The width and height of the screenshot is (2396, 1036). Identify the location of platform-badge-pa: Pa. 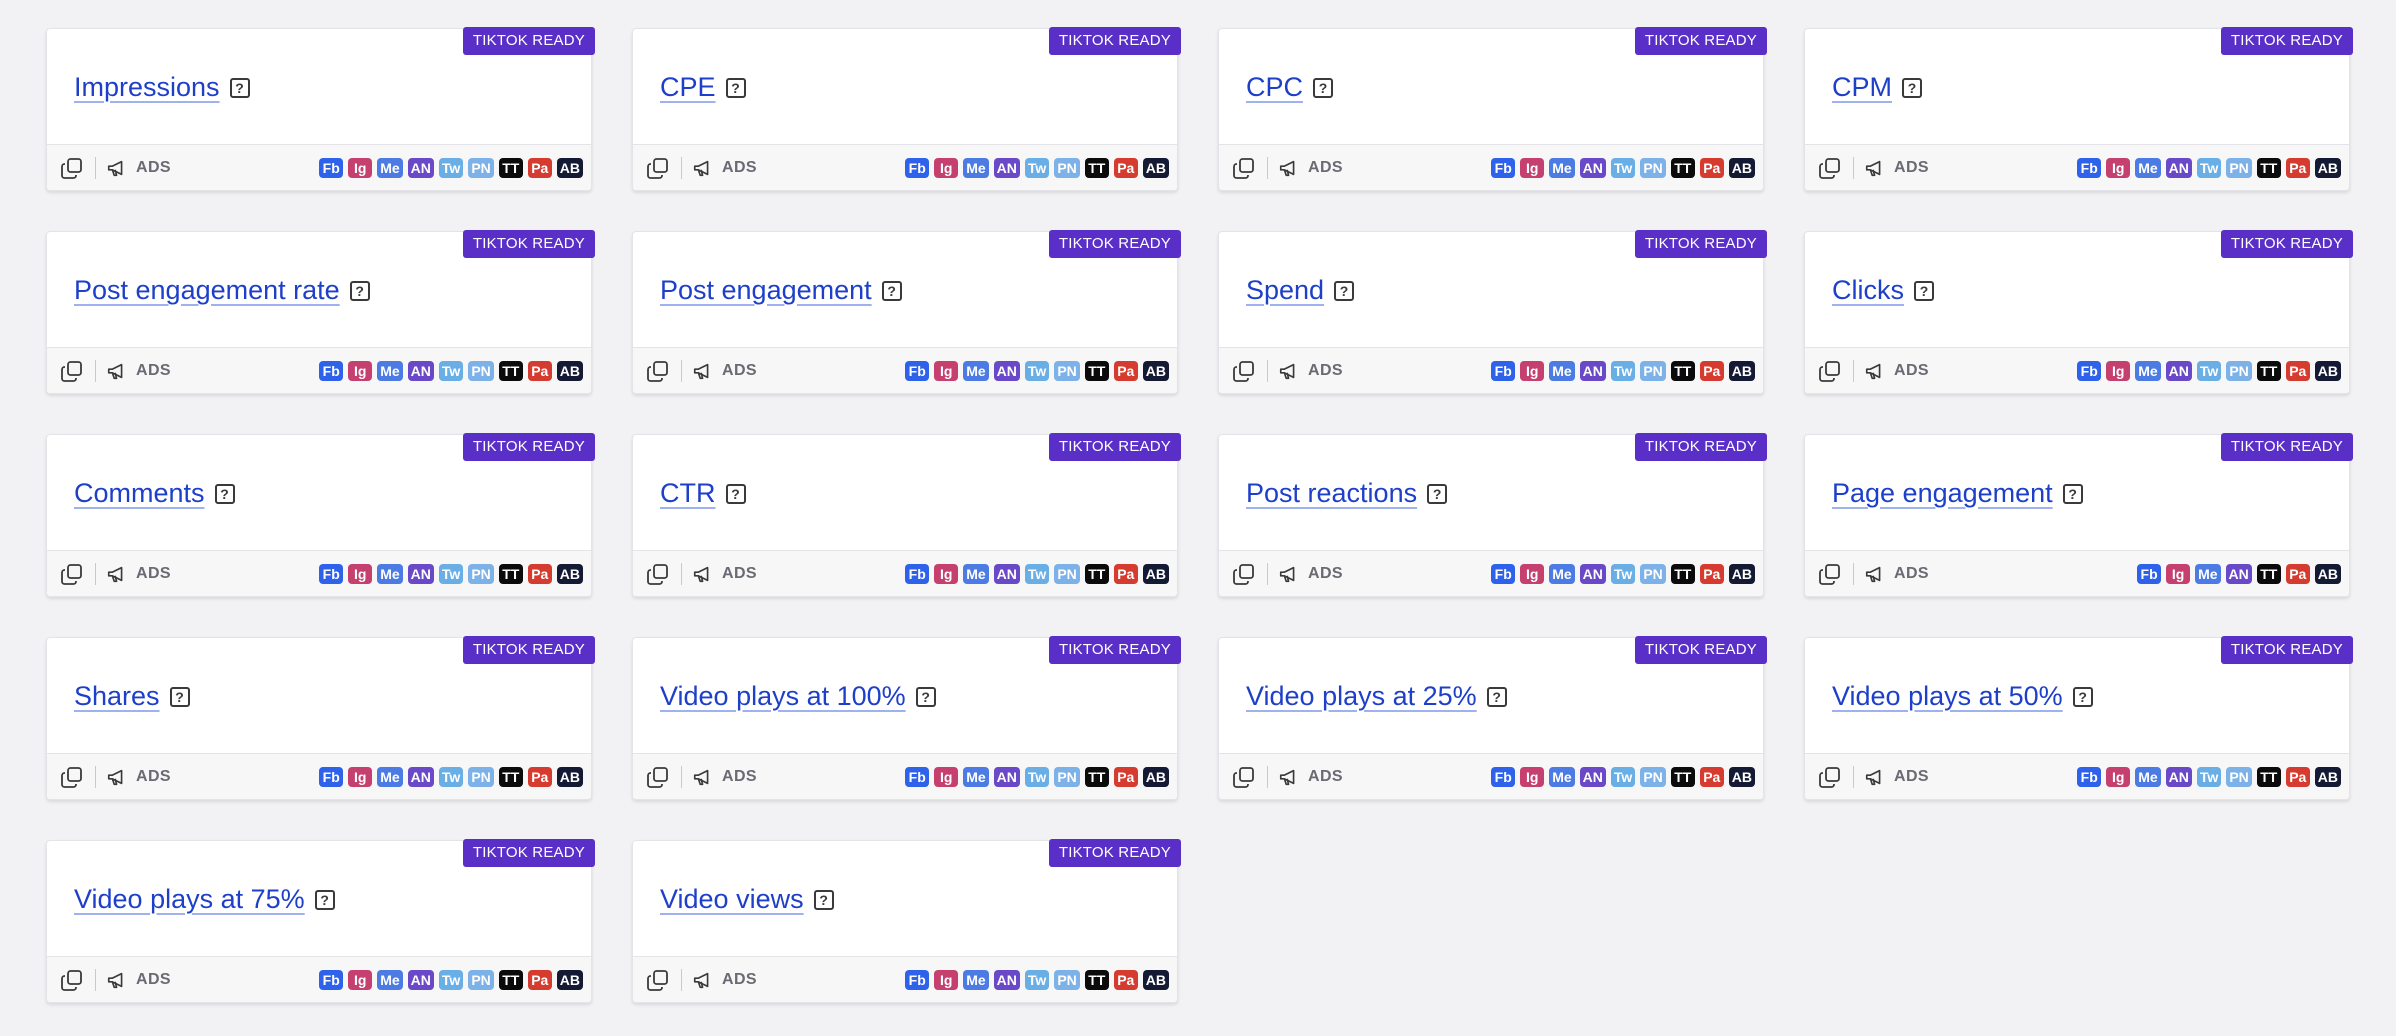
(2297, 776).